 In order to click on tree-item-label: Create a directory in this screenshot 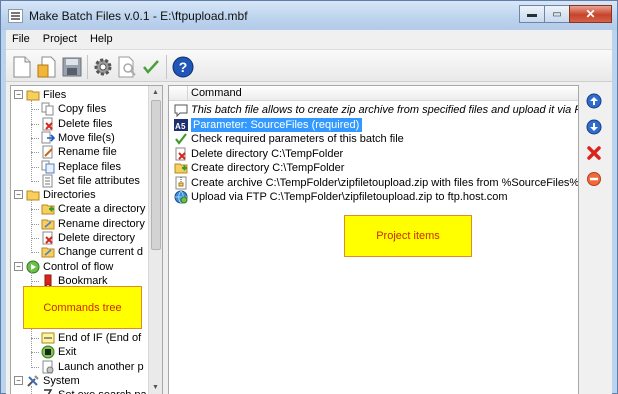, I will do `click(102, 209)`.